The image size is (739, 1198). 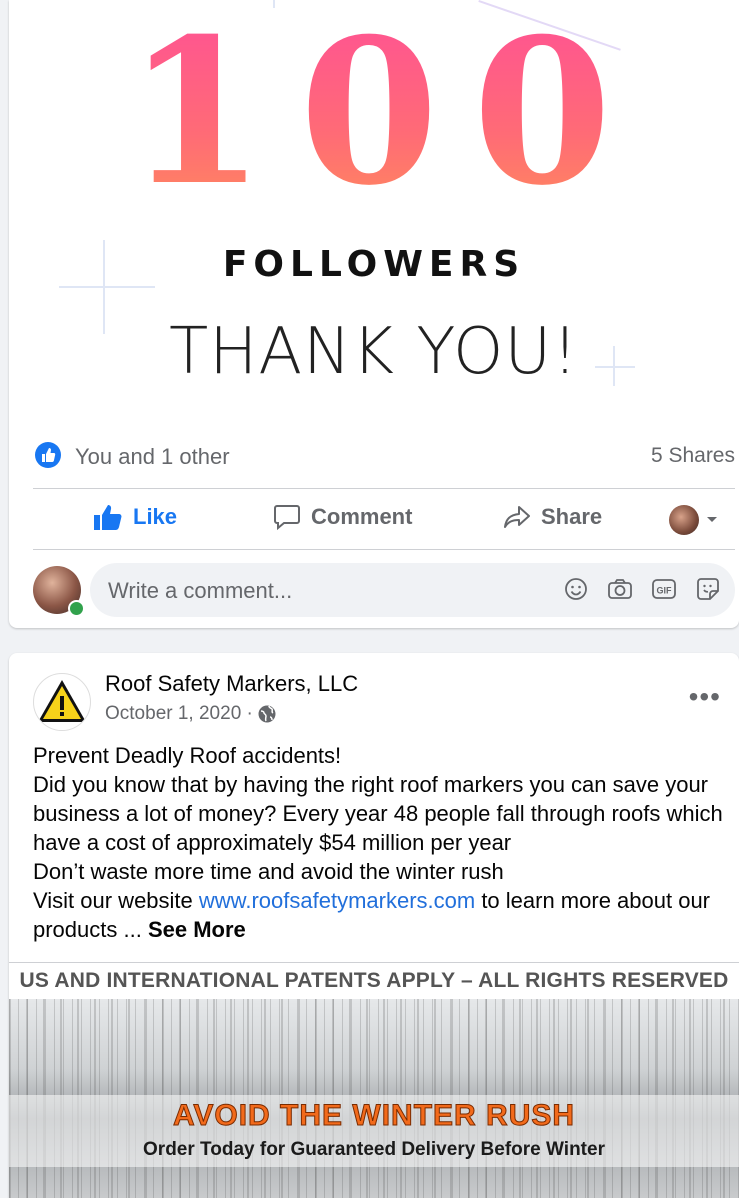 I want to click on thumbs-up-icon, so click(x=108, y=517).